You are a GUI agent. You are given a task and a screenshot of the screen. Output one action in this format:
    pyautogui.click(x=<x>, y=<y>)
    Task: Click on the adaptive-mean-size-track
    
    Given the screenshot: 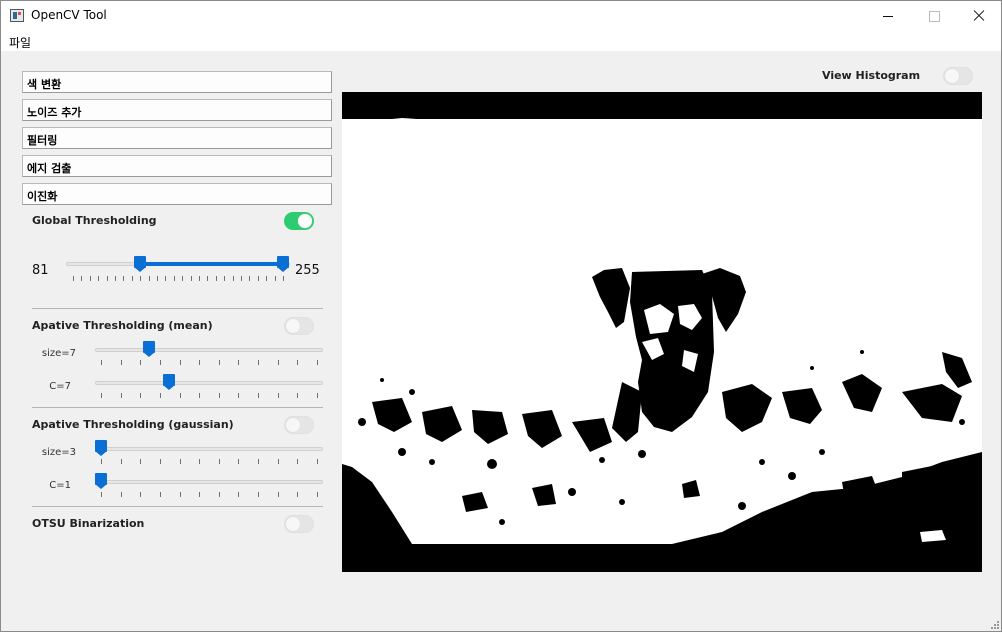 What is the action you would take?
    pyautogui.click(x=209, y=350)
    